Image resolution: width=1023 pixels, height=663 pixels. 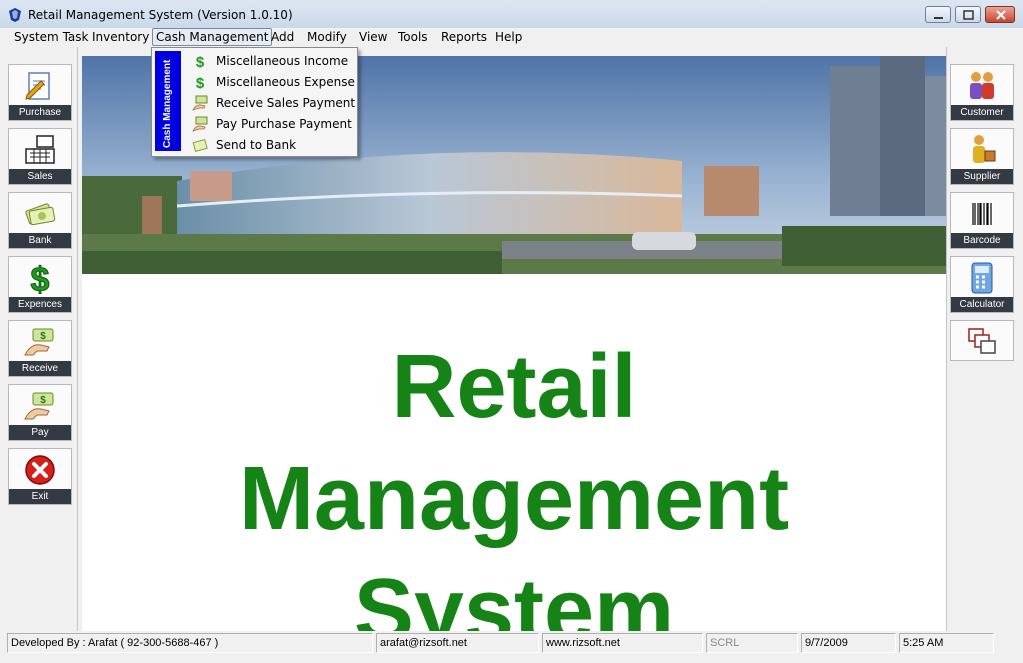 What do you see at coordinates (982, 112) in the screenshot?
I see `customer-label: Customer` at bounding box center [982, 112].